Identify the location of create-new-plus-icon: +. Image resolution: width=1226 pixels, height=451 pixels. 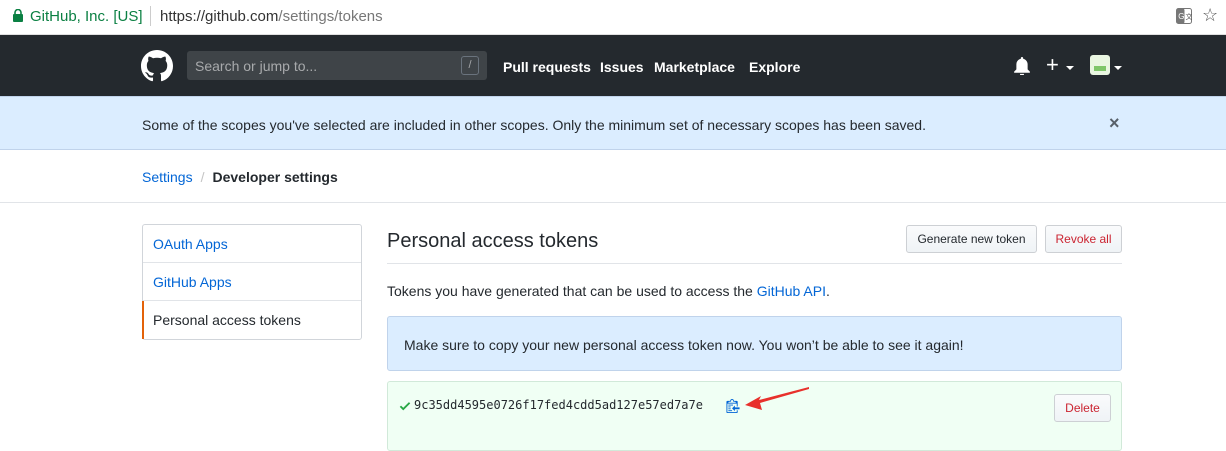
(1052, 65).